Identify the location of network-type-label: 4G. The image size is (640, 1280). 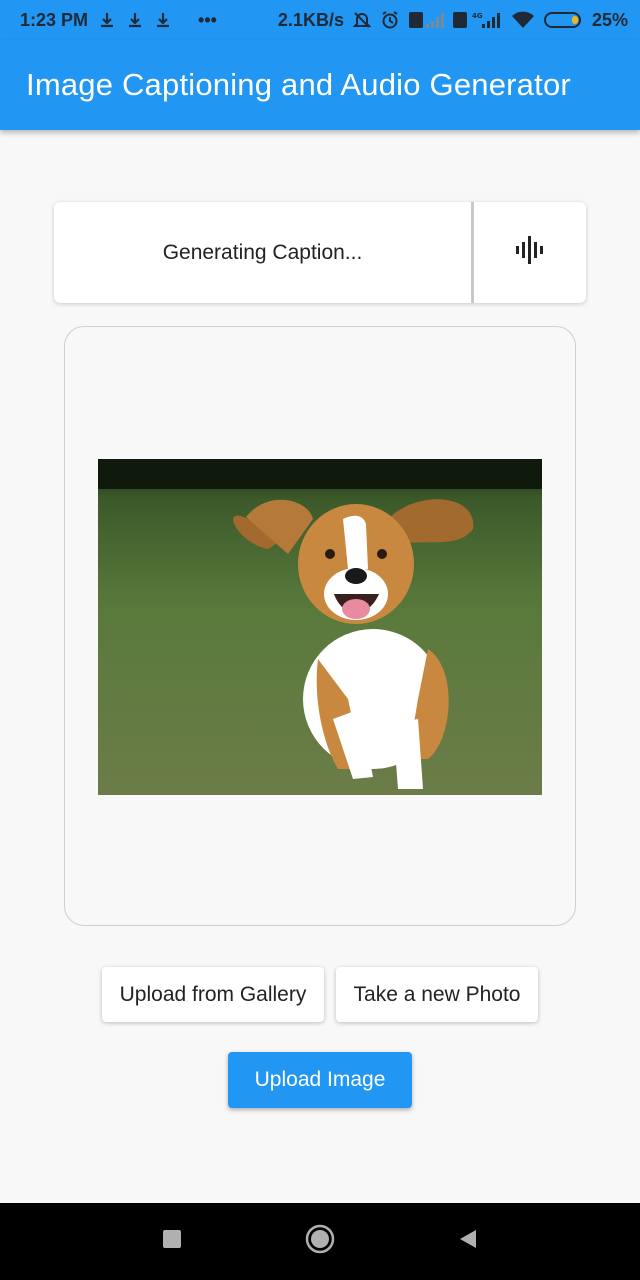
(477, 16).